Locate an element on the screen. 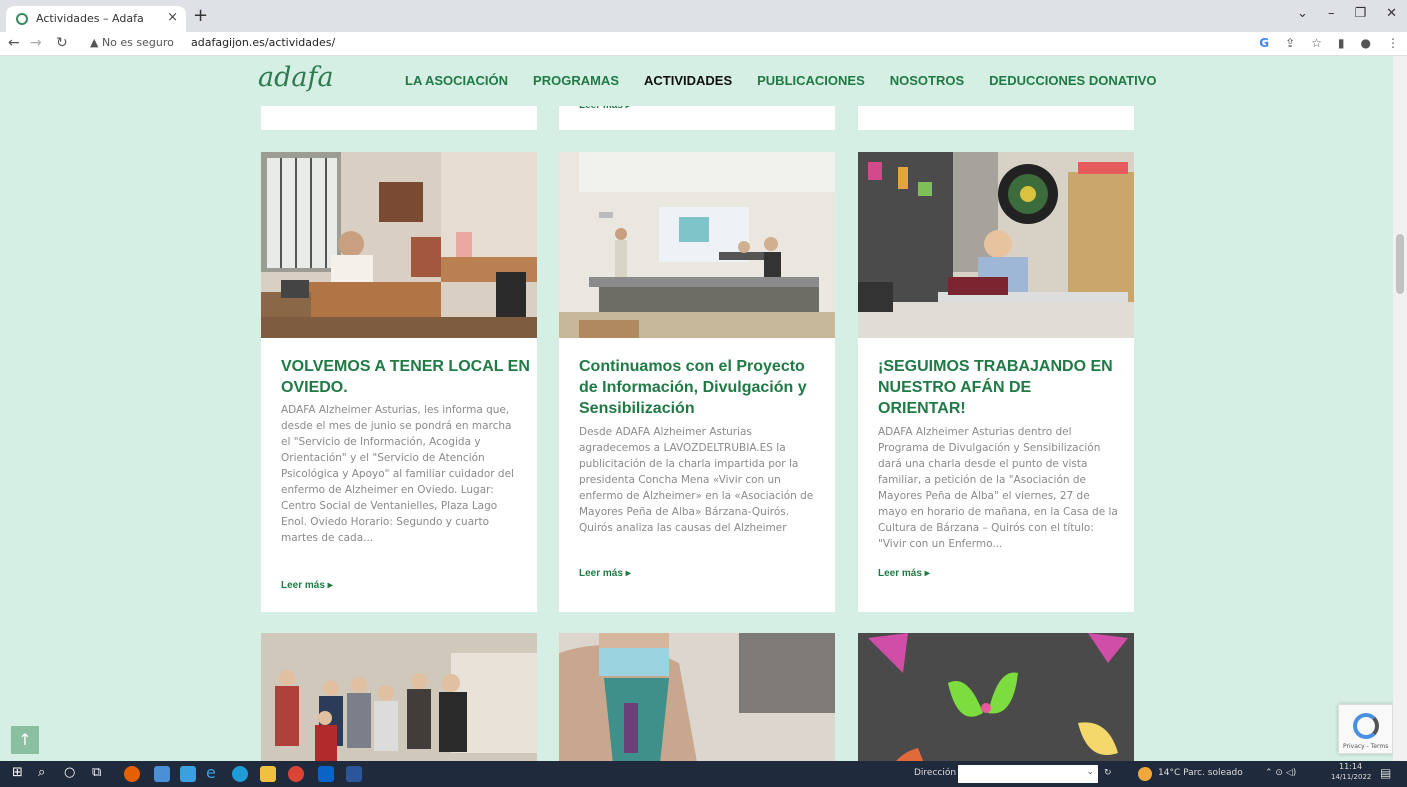 The height and width of the screenshot is (787, 1407). post-image-group is located at coordinates (399, 697).